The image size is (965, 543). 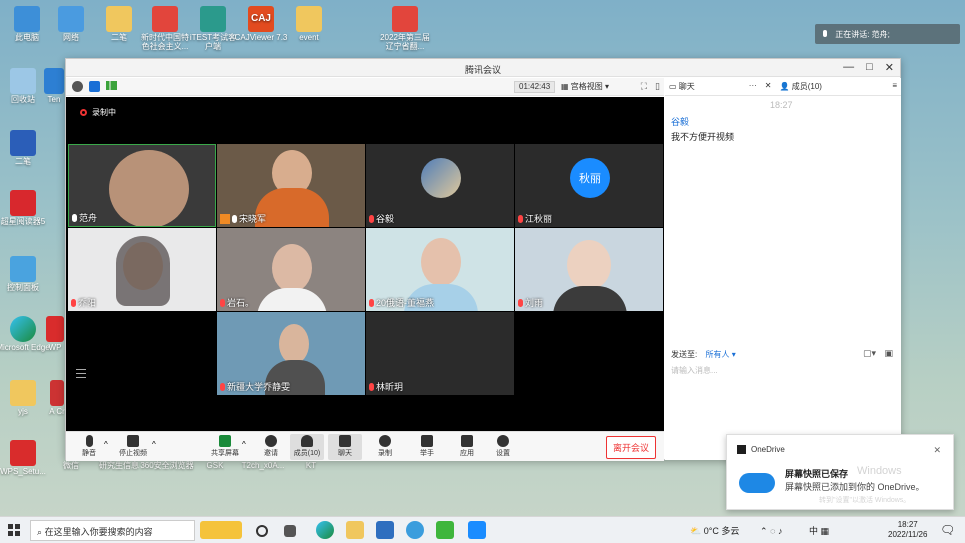 What do you see at coordinates (888, 353) in the screenshot?
I see `screenshot-icon: ▣` at bounding box center [888, 353].